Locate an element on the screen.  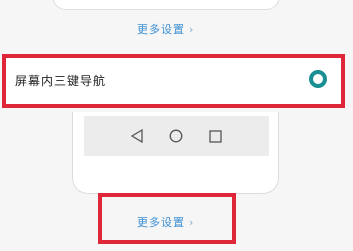
recents-square-icon is located at coordinates (215, 136).